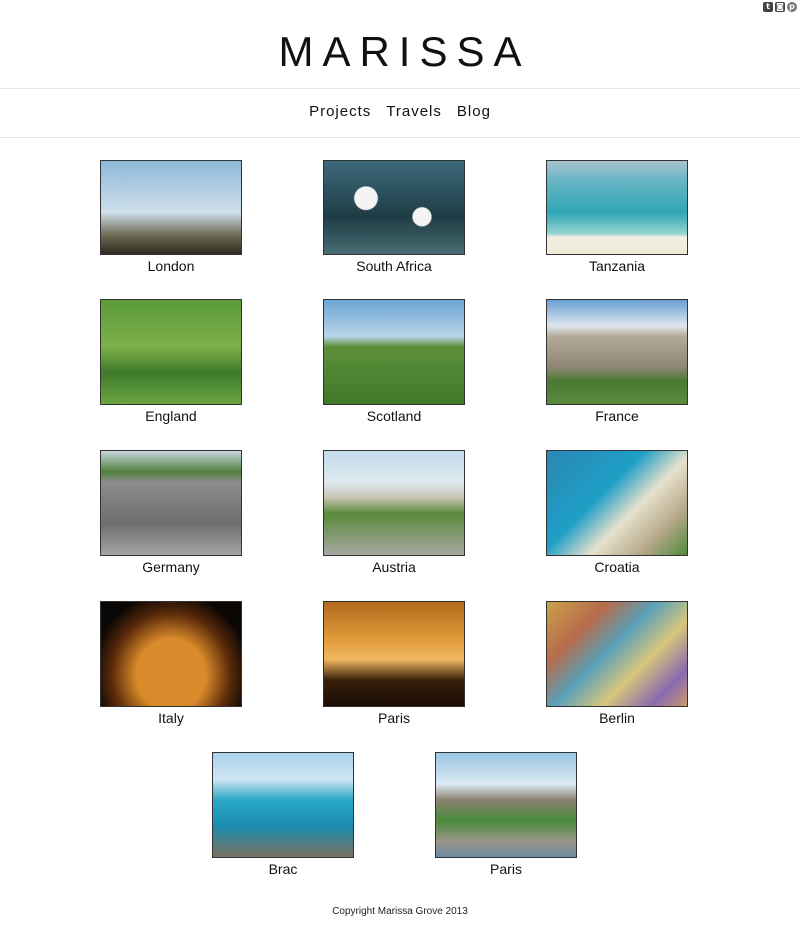  I want to click on france-photo, so click(617, 352).